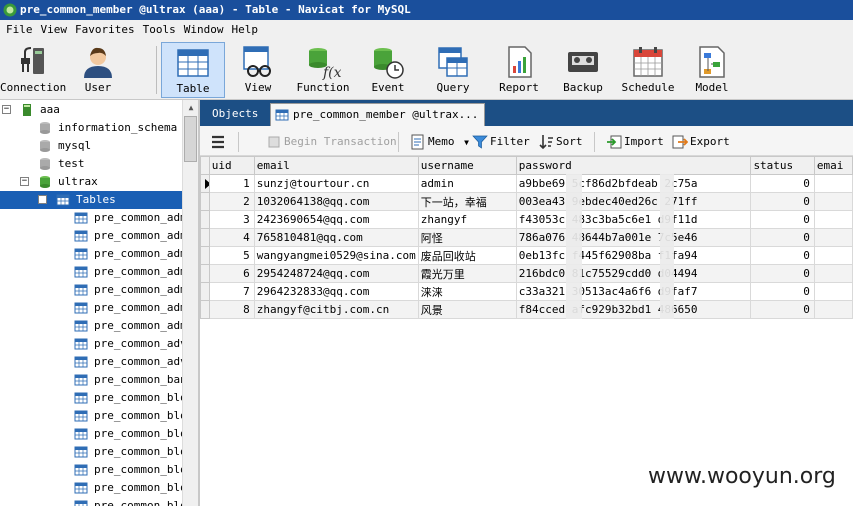 The height and width of the screenshot is (506, 853). What do you see at coordinates (336, 201) in the screenshot?
I see `cell-email: 1032064138@qq.com` at bounding box center [336, 201].